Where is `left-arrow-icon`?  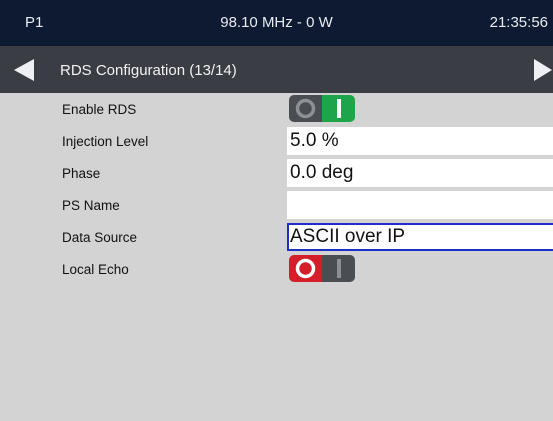 left-arrow-icon is located at coordinates (26, 70).